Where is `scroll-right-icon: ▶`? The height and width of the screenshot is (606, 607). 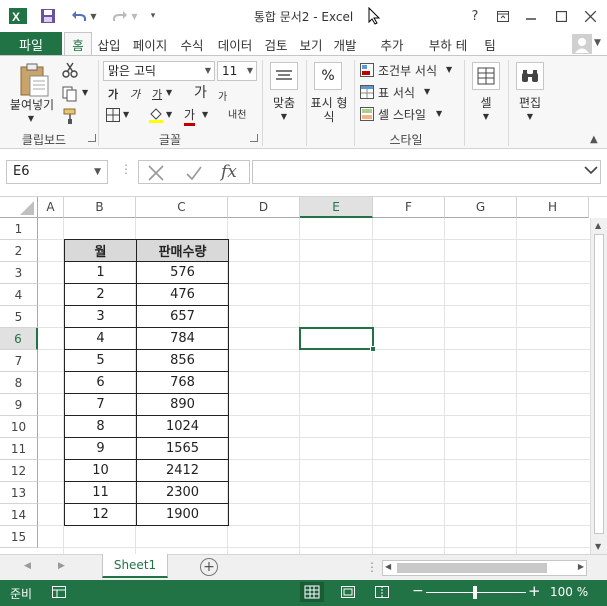
scroll-right-icon: ▶ is located at coordinates (581, 566).